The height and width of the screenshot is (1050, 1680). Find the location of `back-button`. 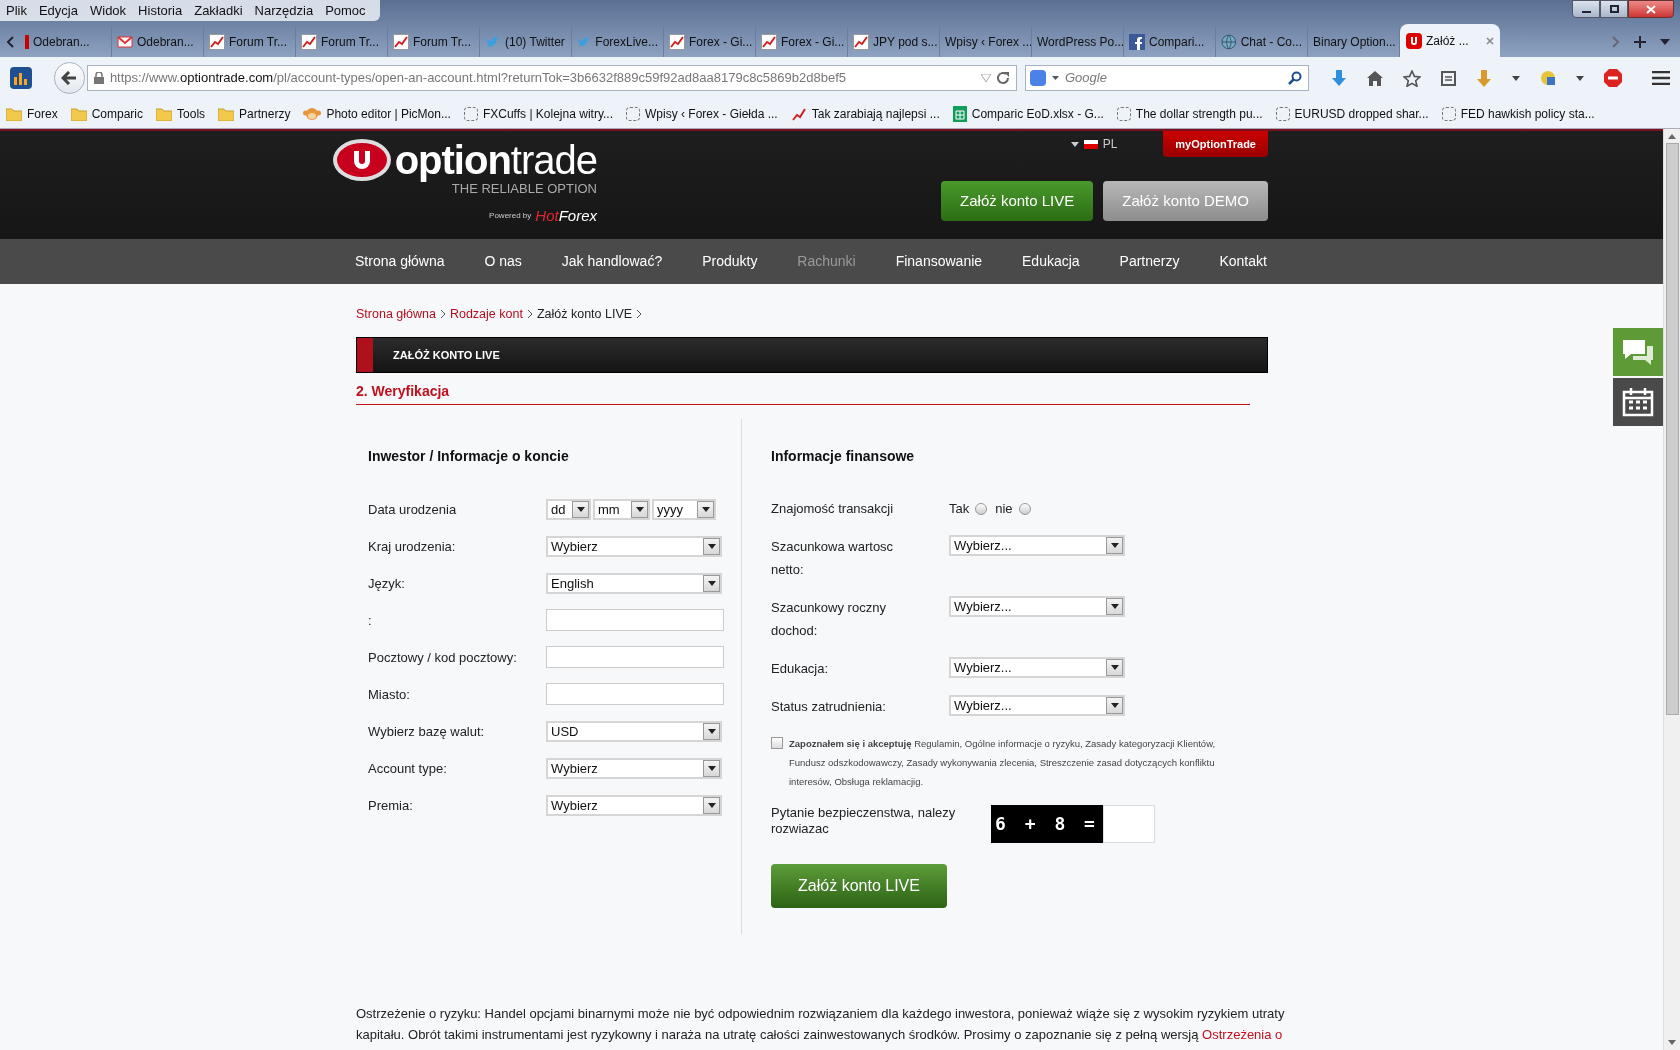

back-button is located at coordinates (69, 78).